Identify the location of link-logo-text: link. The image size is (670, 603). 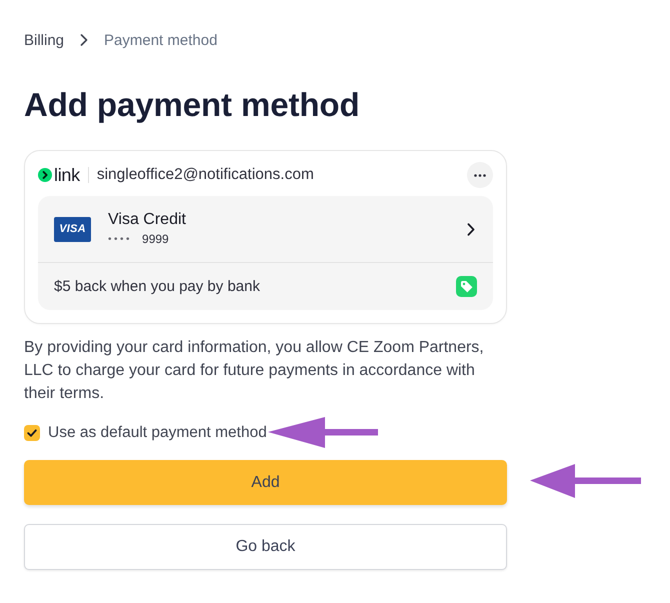
(67, 175).